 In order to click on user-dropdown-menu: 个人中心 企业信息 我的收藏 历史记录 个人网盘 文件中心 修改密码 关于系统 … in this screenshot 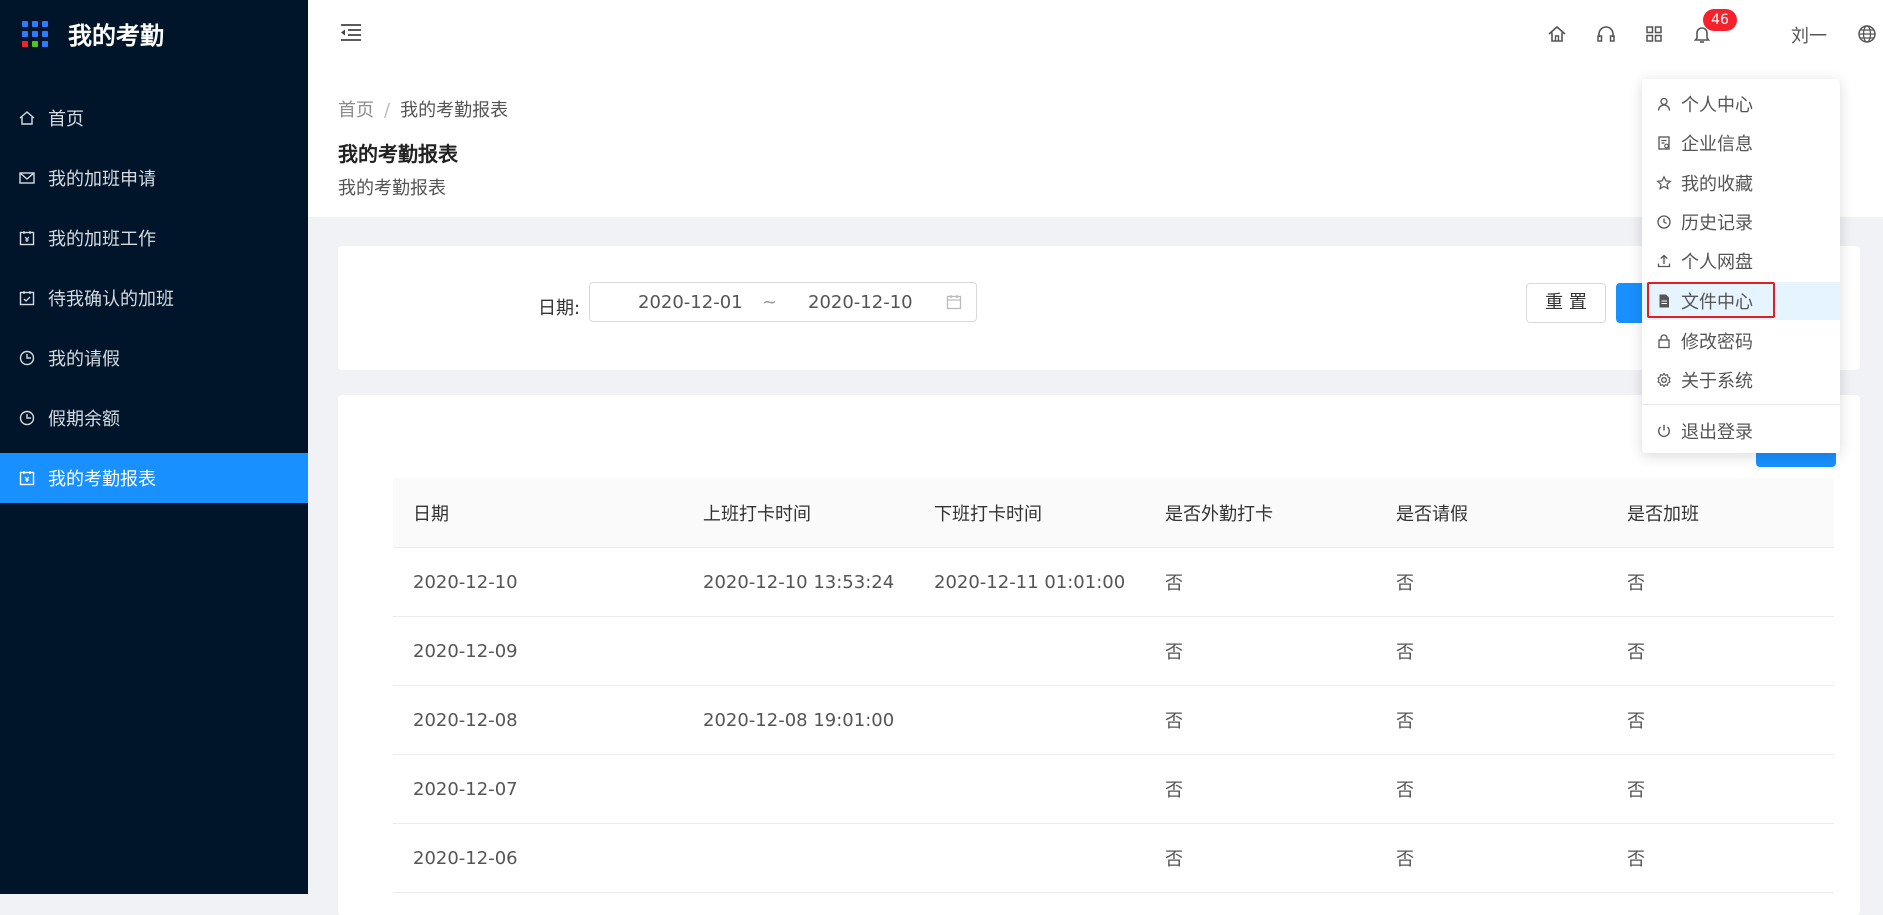, I will do `click(1741, 266)`.